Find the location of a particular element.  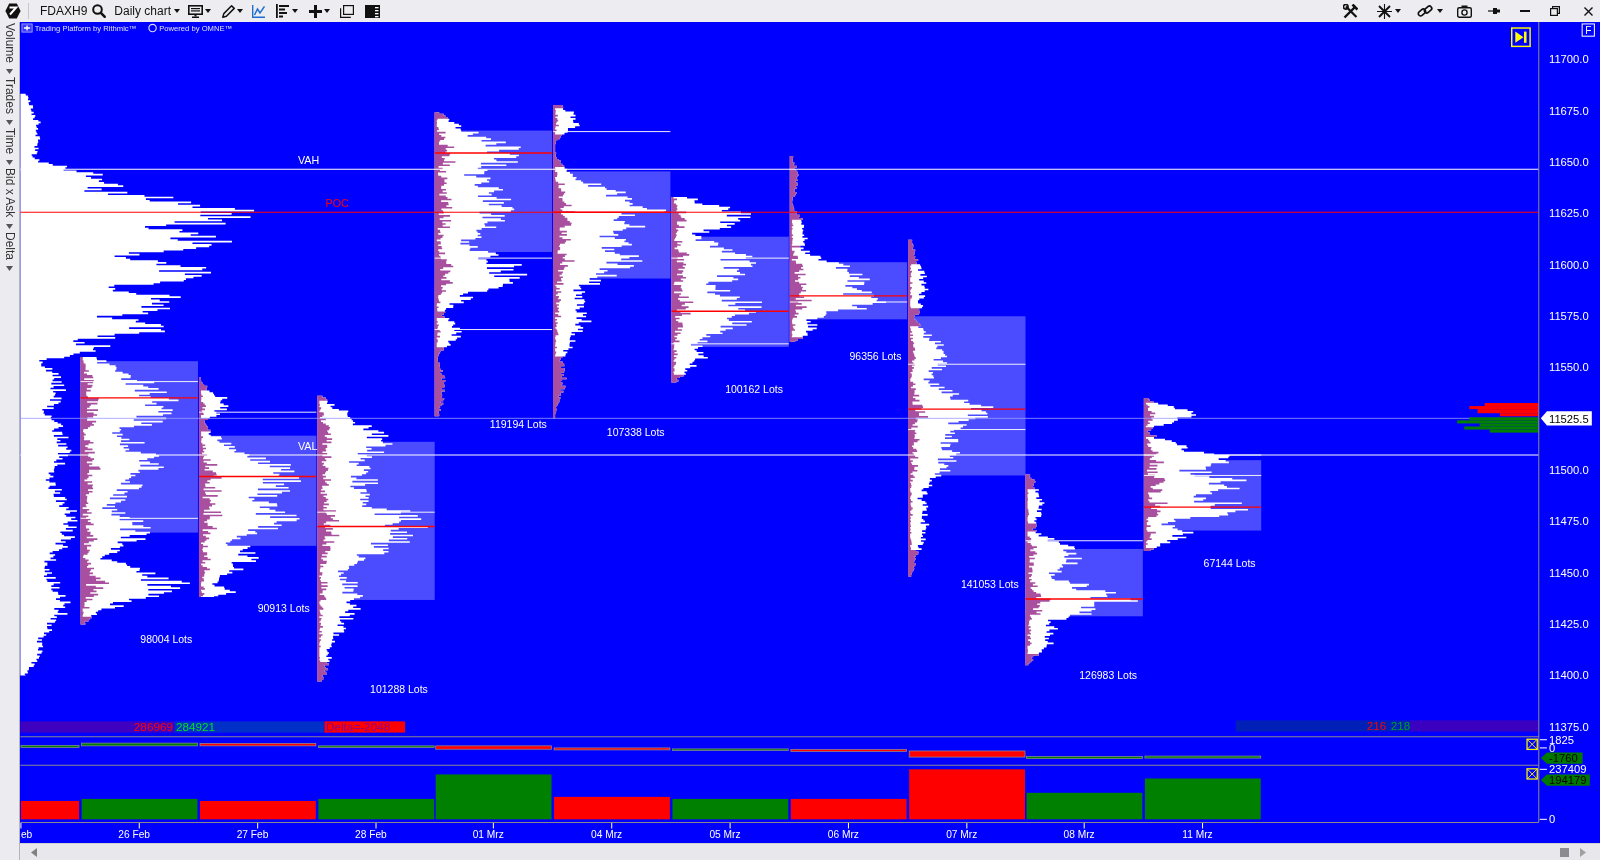

drawing-tools-button is located at coordinates (233, 11).